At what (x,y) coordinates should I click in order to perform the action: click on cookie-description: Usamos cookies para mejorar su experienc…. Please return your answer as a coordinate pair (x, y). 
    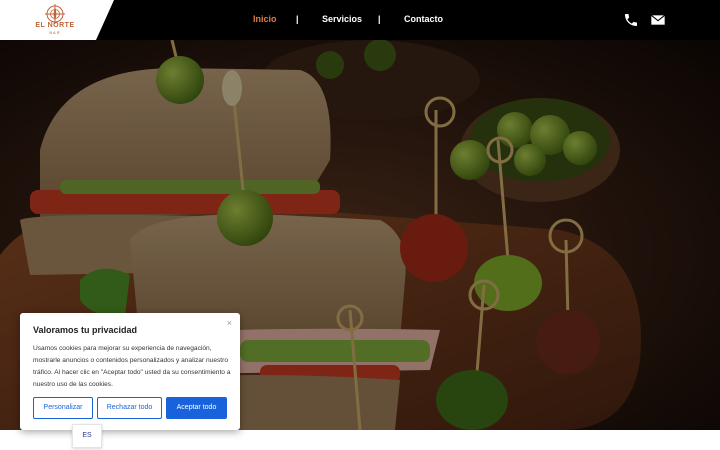
    Looking at the image, I should click on (132, 366).